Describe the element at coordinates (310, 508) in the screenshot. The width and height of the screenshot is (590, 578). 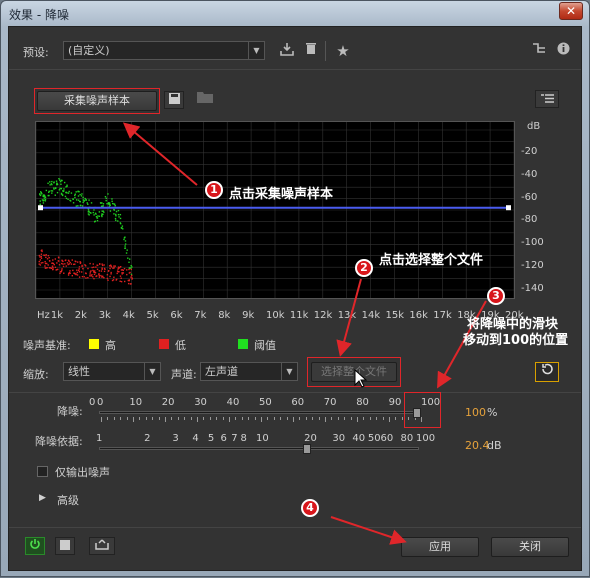
I see `step-badge-4: 4` at that location.